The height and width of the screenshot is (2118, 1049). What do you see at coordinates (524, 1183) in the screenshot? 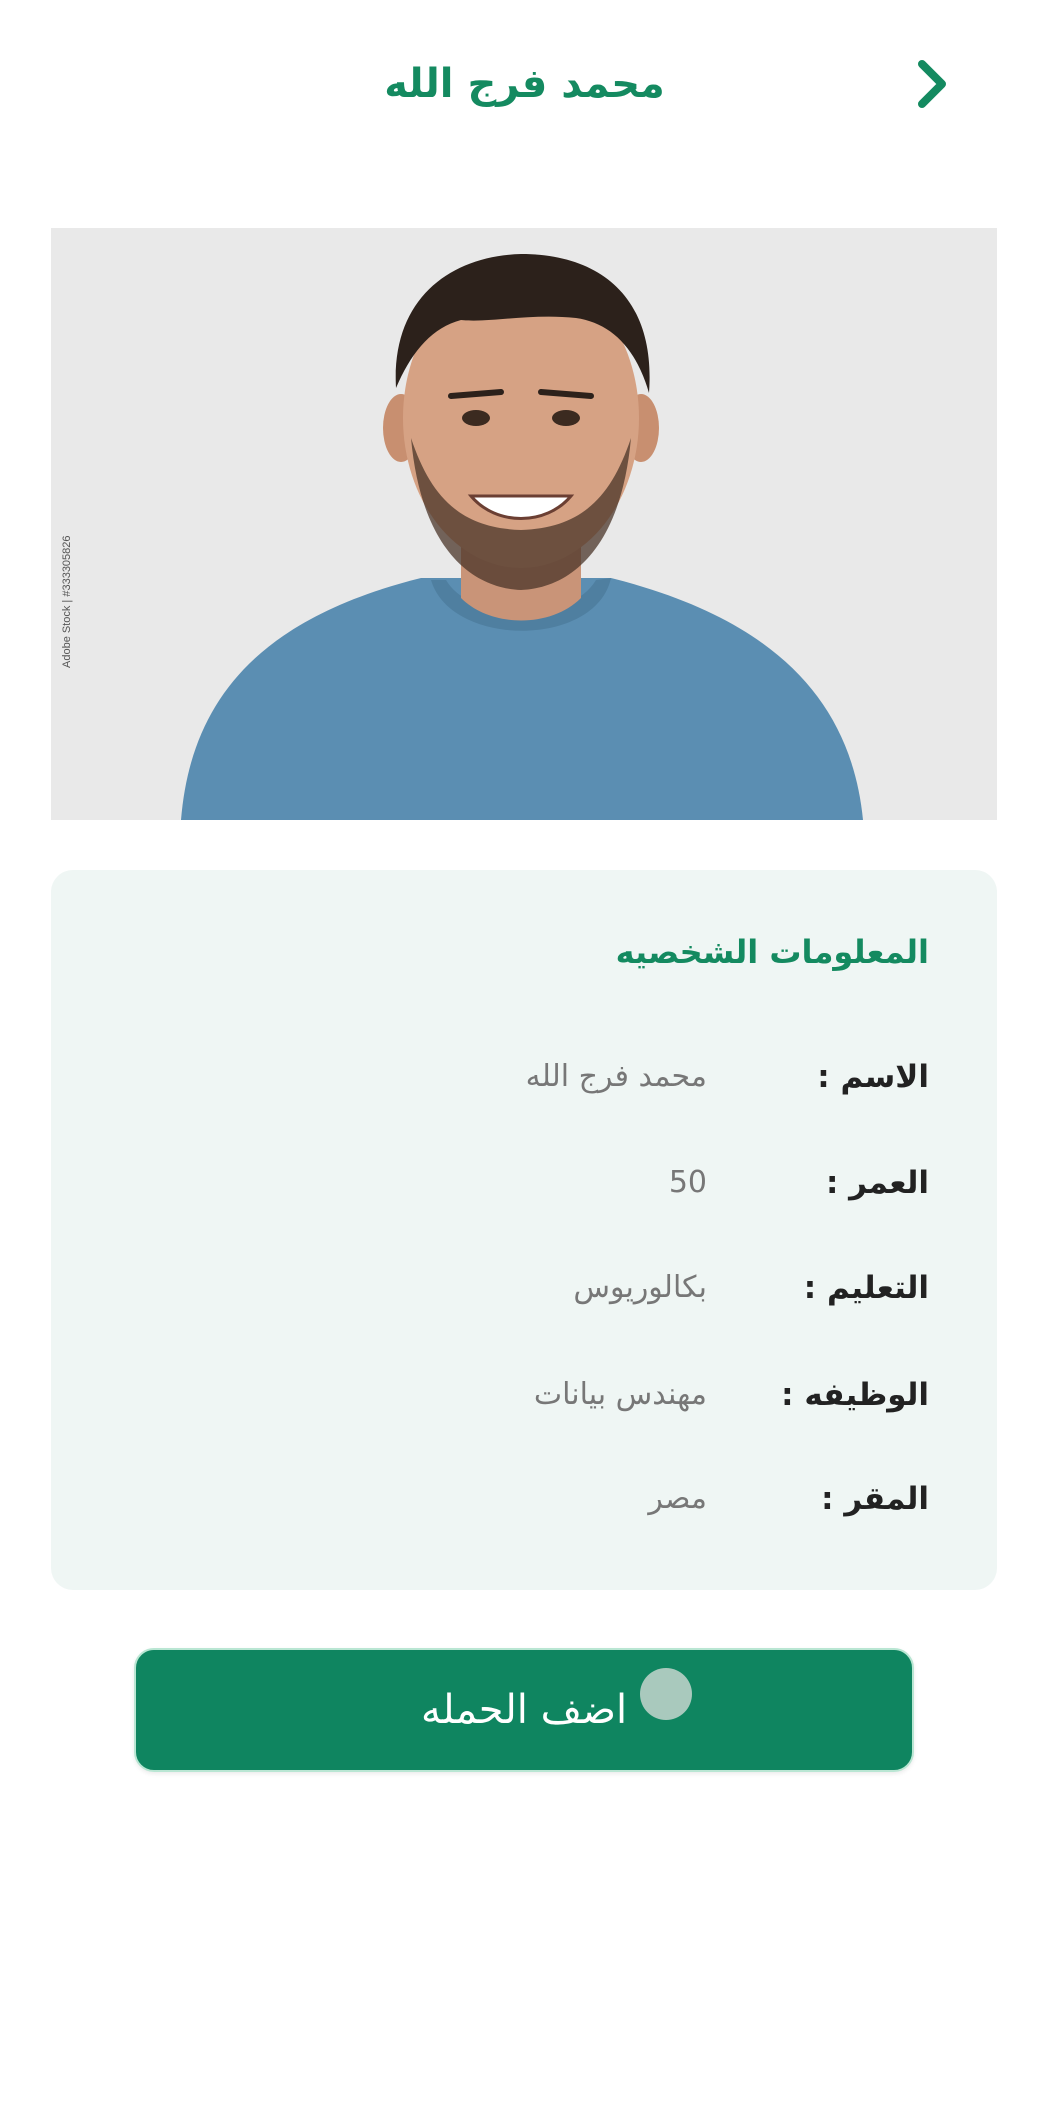
I see `info-row-age: العمر : 50` at bounding box center [524, 1183].